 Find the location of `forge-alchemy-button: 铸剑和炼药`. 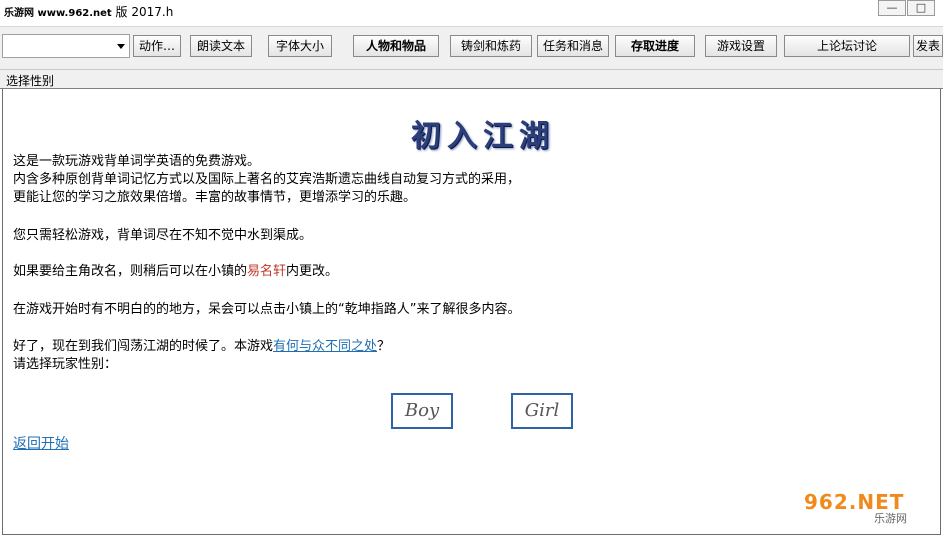

forge-alchemy-button: 铸剑和炼药 is located at coordinates (491, 46).